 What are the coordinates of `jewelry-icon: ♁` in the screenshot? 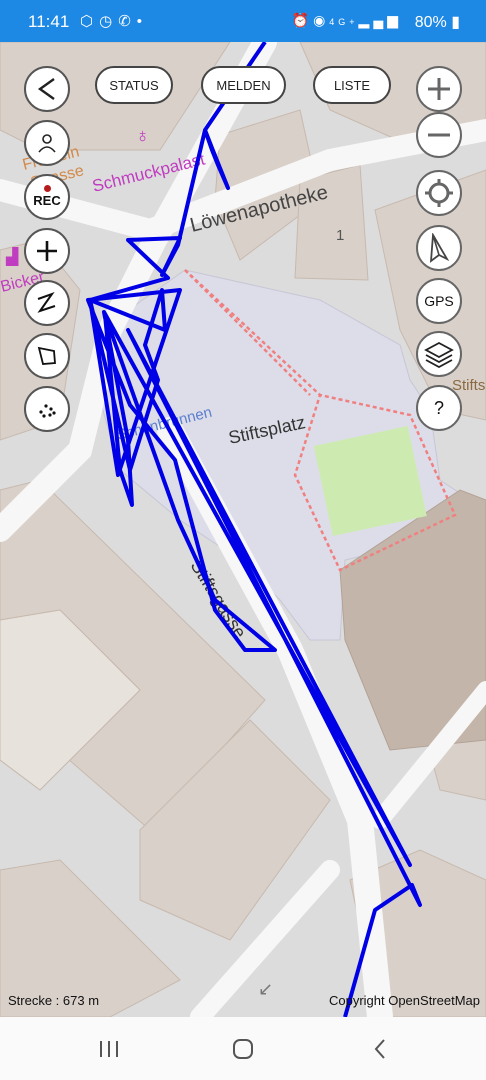 It's located at (142, 136).